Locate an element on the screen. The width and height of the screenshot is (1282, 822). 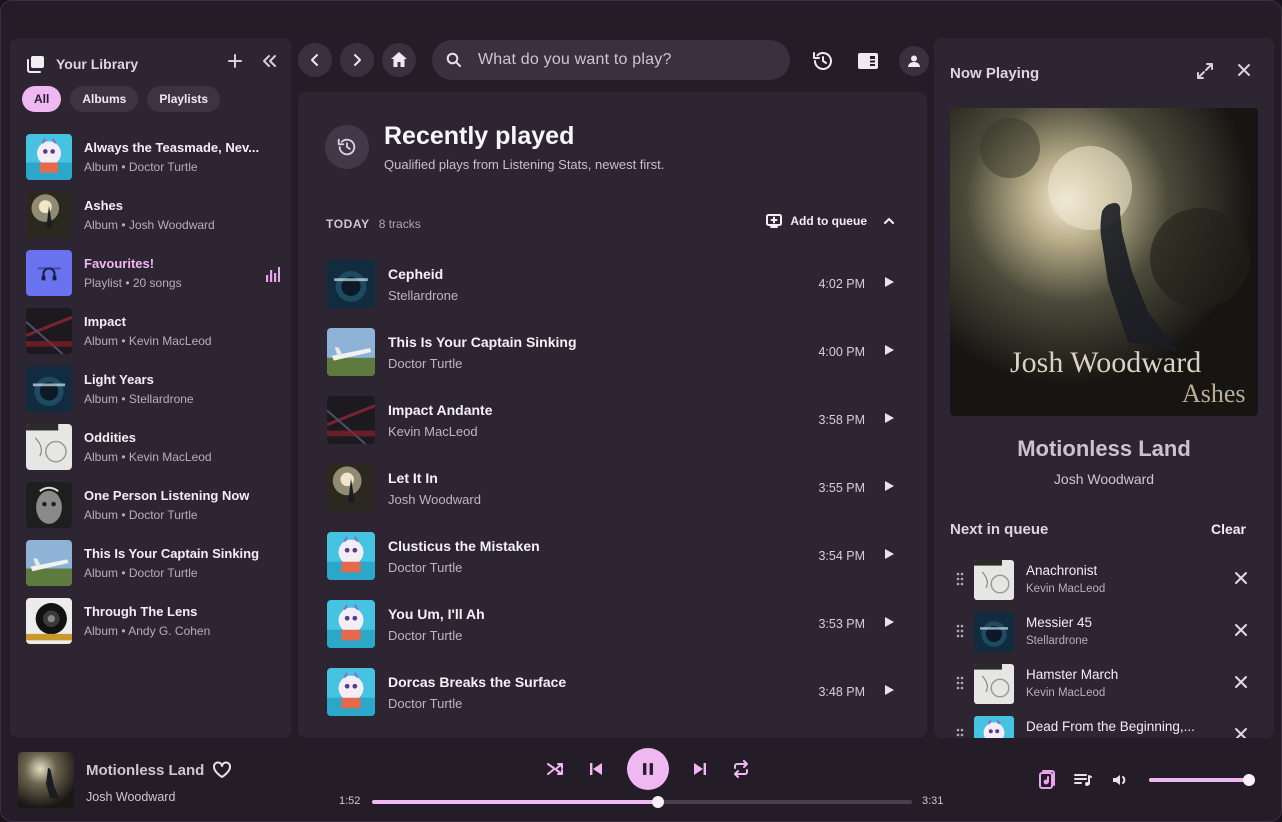
section-header: TODAY 8 tracks is located at coordinates (373, 224).